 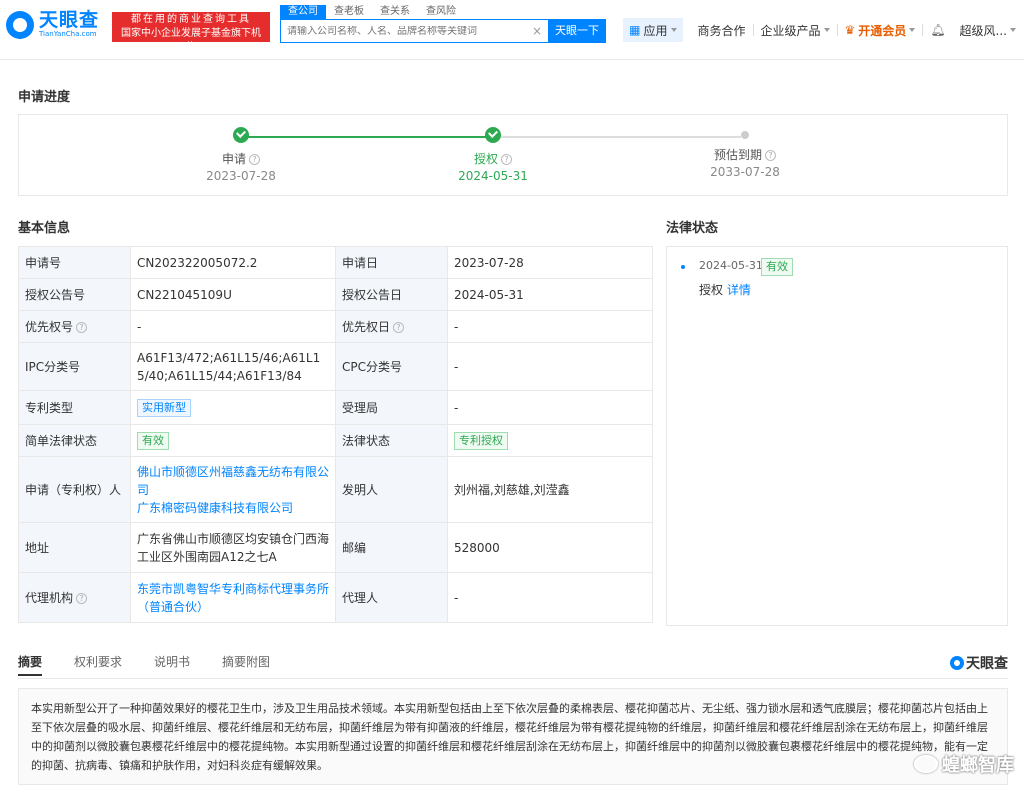 What do you see at coordinates (191, 32) in the screenshot?
I see `promo-banner: 都在用的商业查询工具 国家中小企业发展子基金旗下机构` at bounding box center [191, 32].